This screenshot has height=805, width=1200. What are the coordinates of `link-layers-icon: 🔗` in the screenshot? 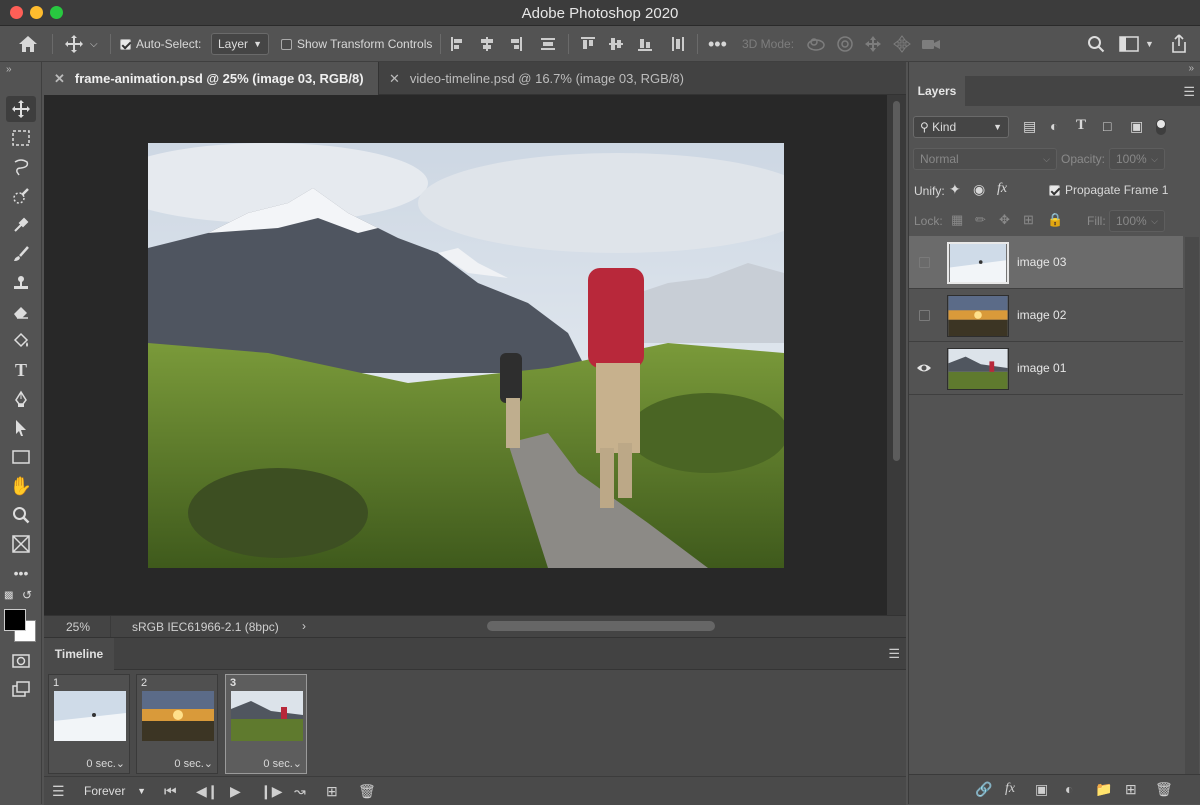 It's located at (983, 789).